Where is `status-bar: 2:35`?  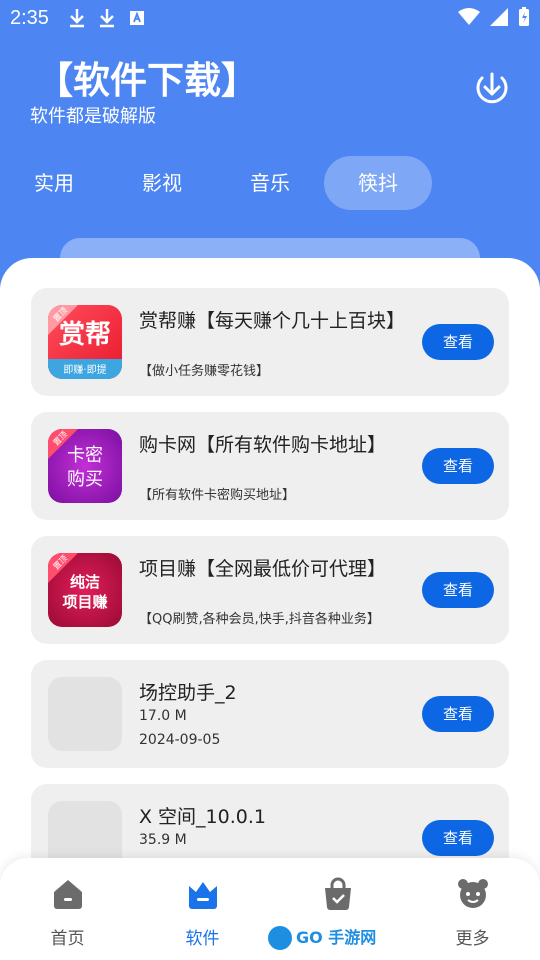
status-bar: 2:35 is located at coordinates (270, 18).